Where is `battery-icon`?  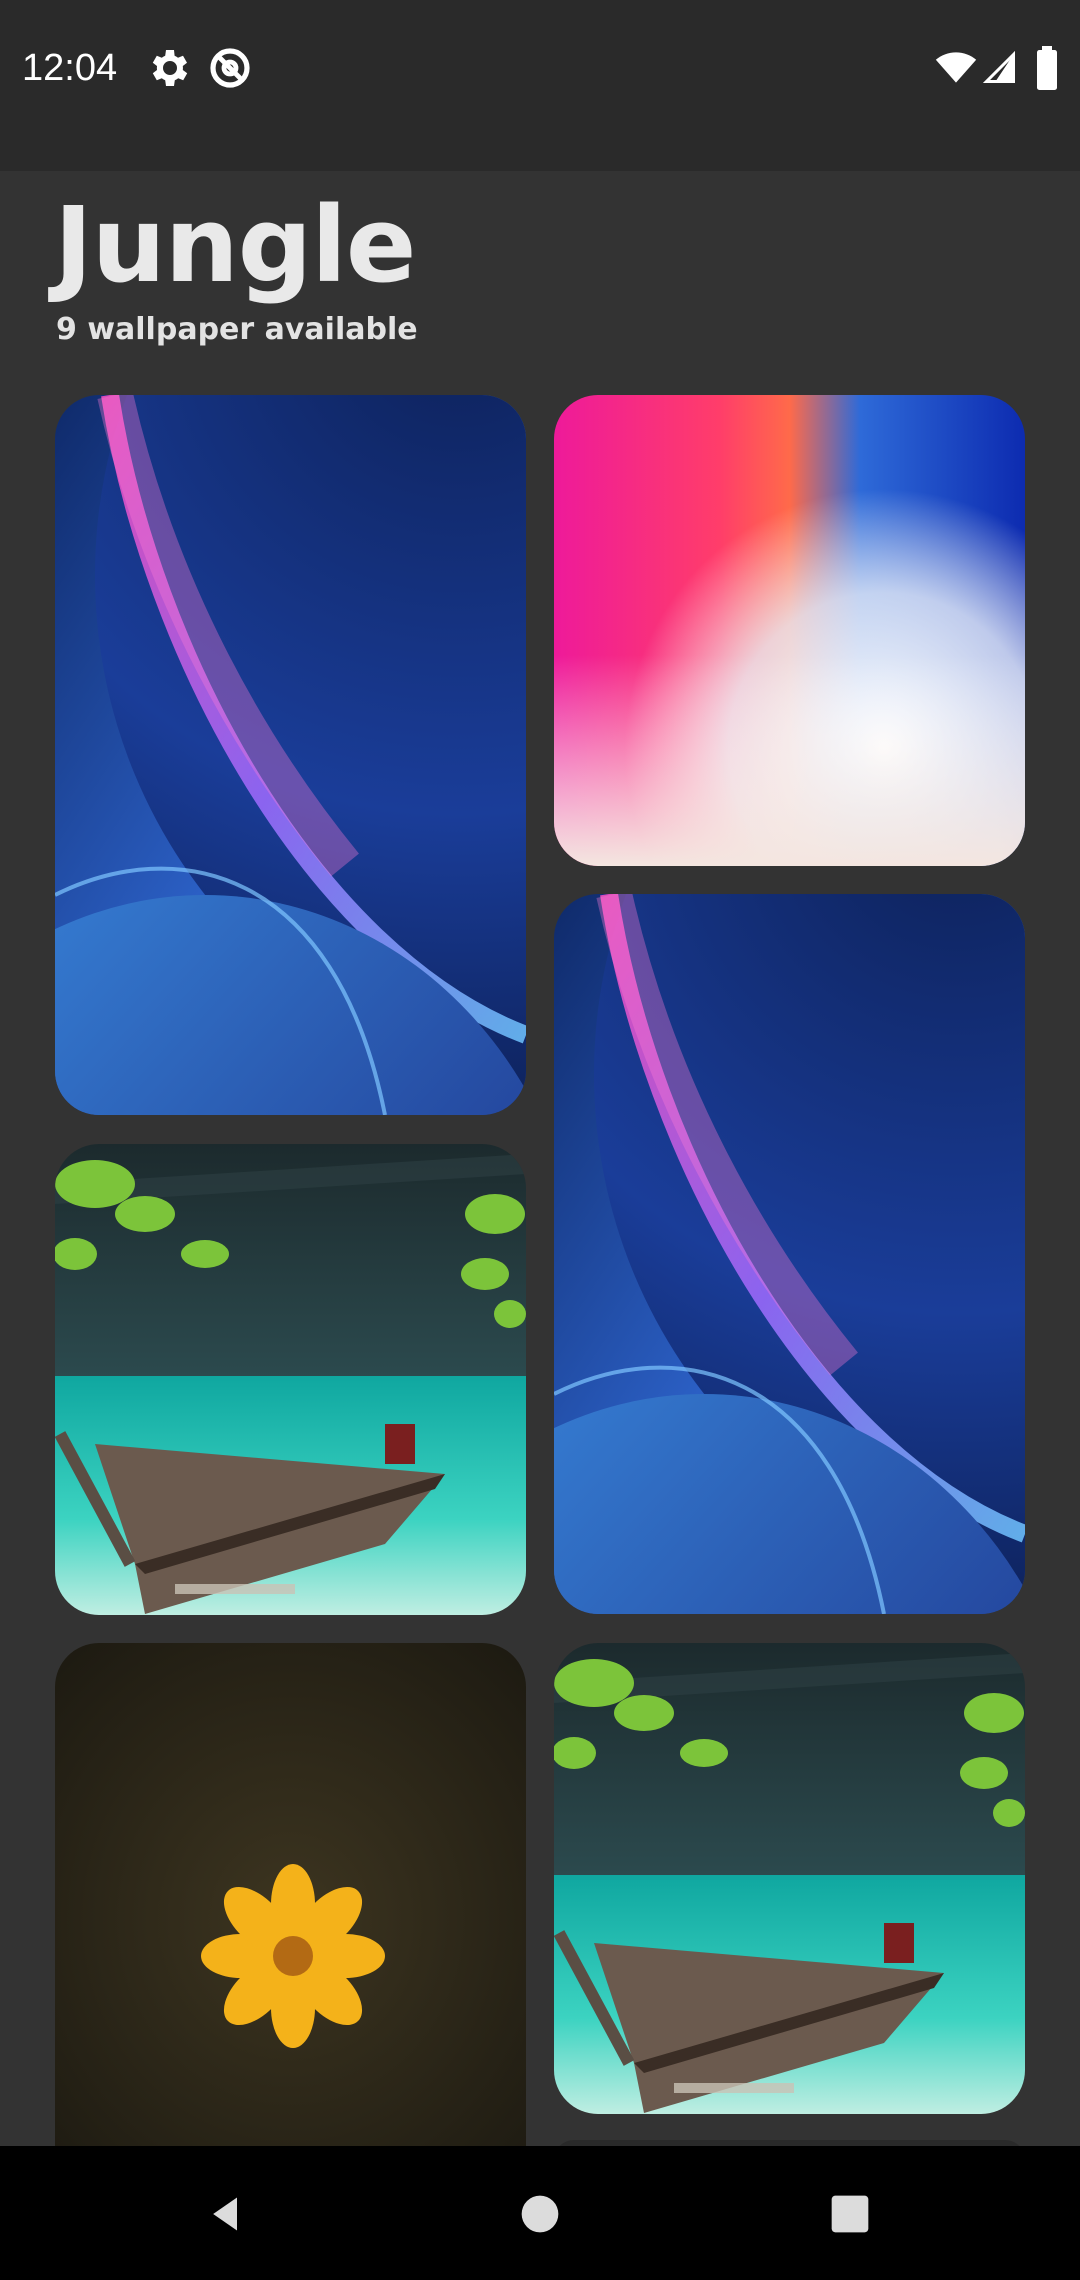 battery-icon is located at coordinates (1047, 68).